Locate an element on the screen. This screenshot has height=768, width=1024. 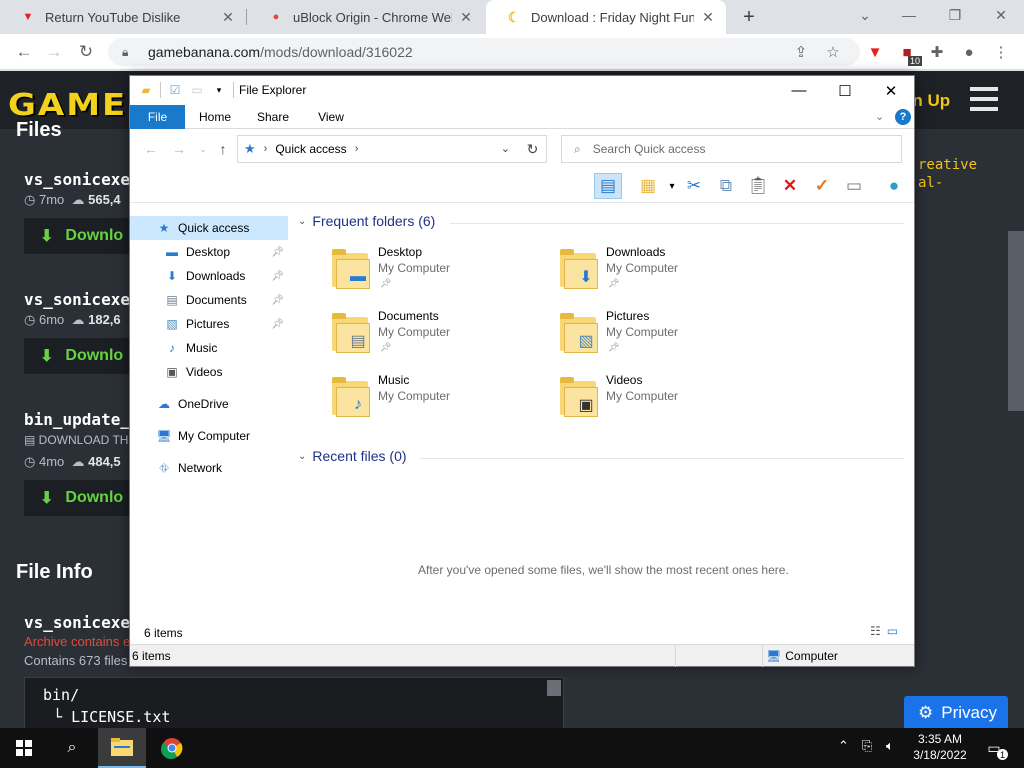
expand-ribbon-chevron-icon: ⌄ is located at coordinates (879, 116).